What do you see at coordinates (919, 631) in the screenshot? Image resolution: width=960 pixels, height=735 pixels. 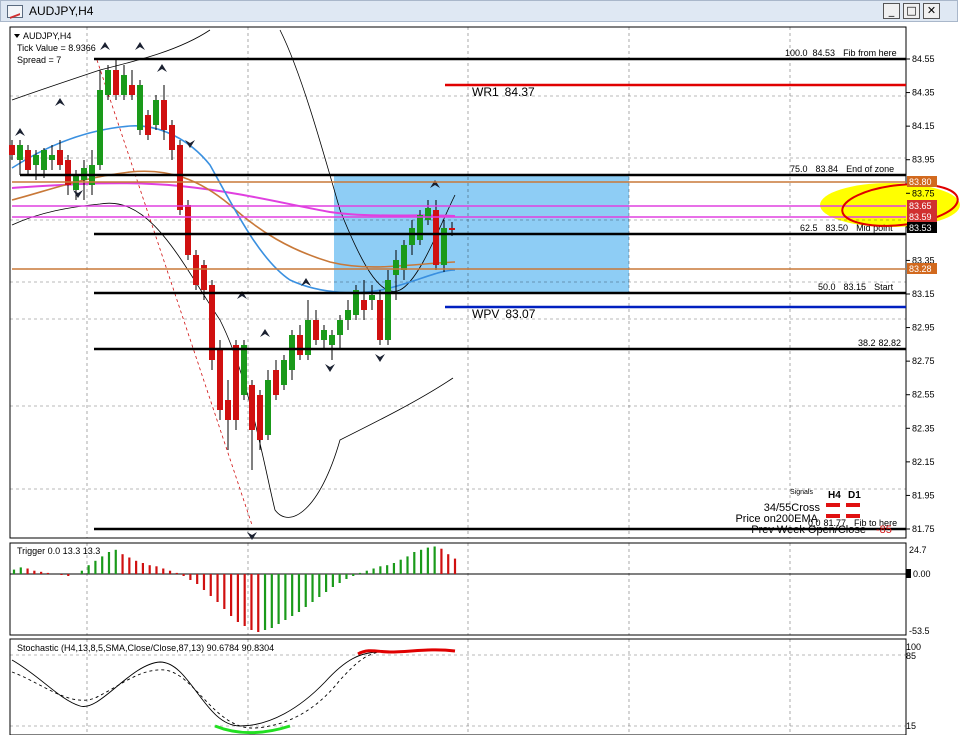 I see `trigger-tick-bottom: -53.5` at bounding box center [919, 631].